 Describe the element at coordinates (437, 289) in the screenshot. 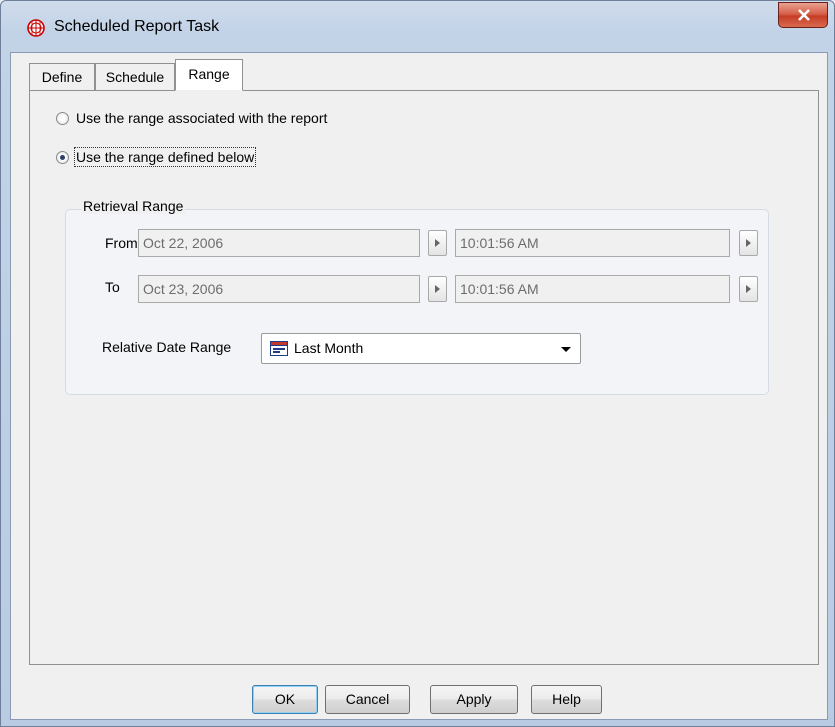

I see `to-date-spin-button` at that location.